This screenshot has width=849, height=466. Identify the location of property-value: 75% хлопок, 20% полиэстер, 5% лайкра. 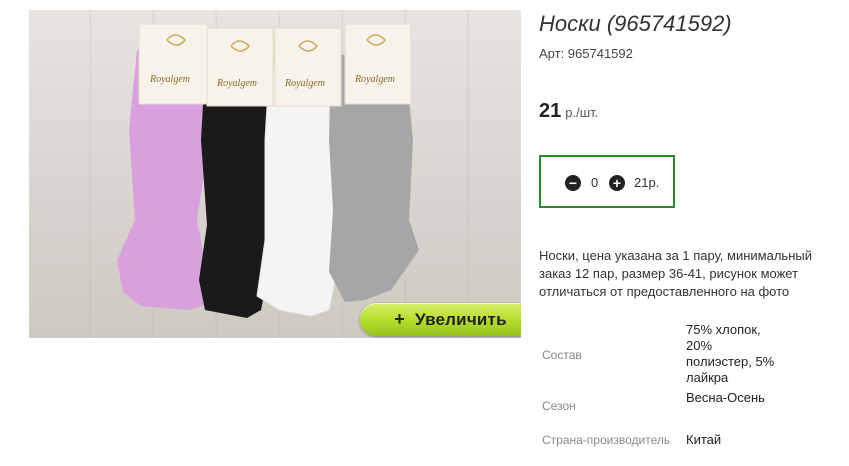
(730, 353).